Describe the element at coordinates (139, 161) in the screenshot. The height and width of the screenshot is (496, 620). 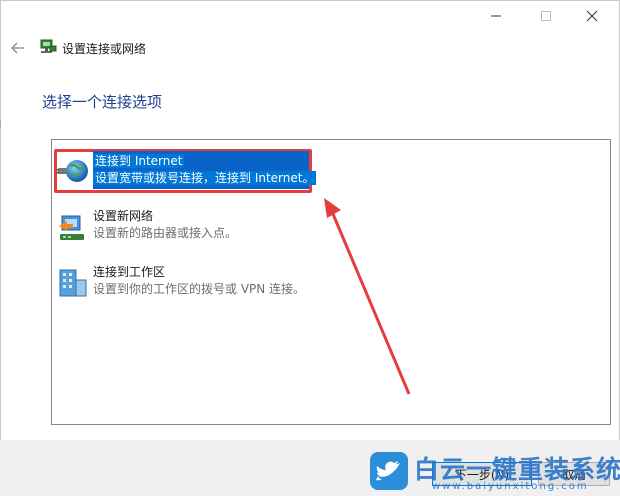
I see `option-title: 连接到 Internet` at that location.